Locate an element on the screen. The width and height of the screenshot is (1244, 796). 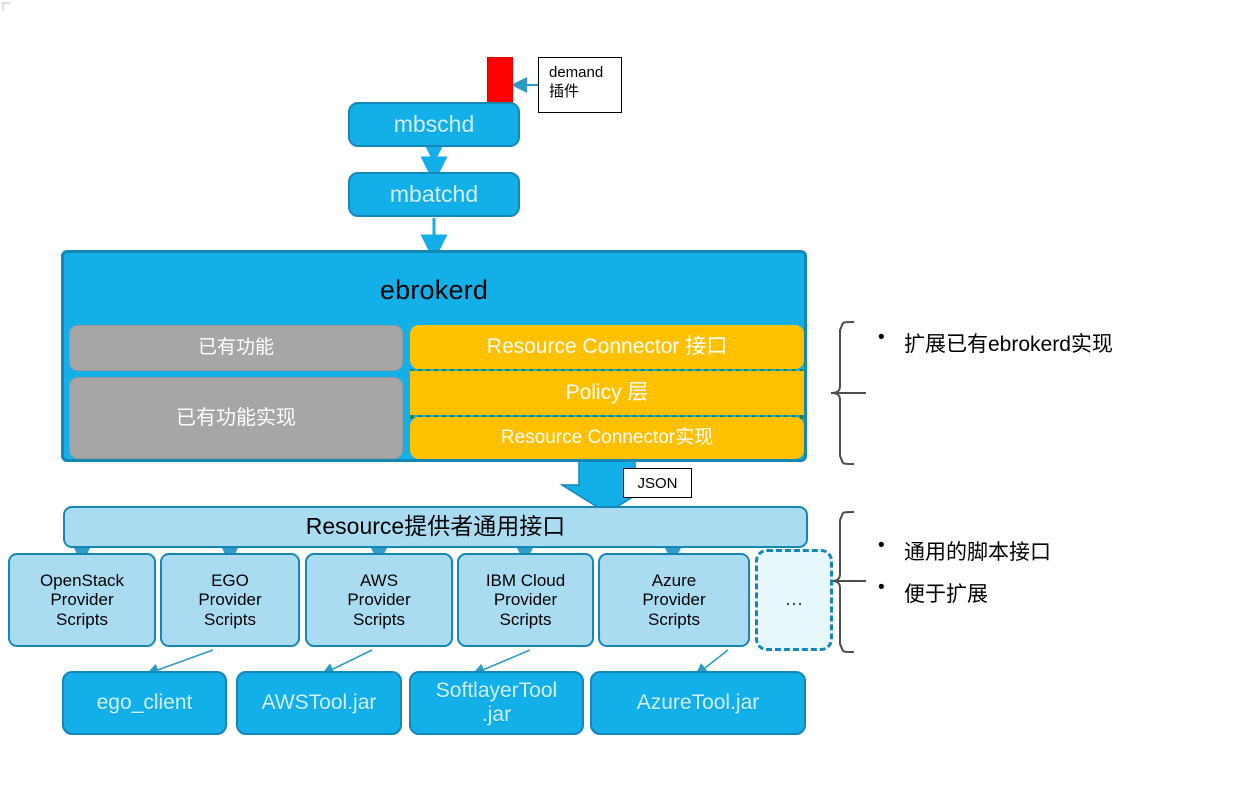
provider-azure: Azure Provider Scripts is located at coordinates (674, 600).